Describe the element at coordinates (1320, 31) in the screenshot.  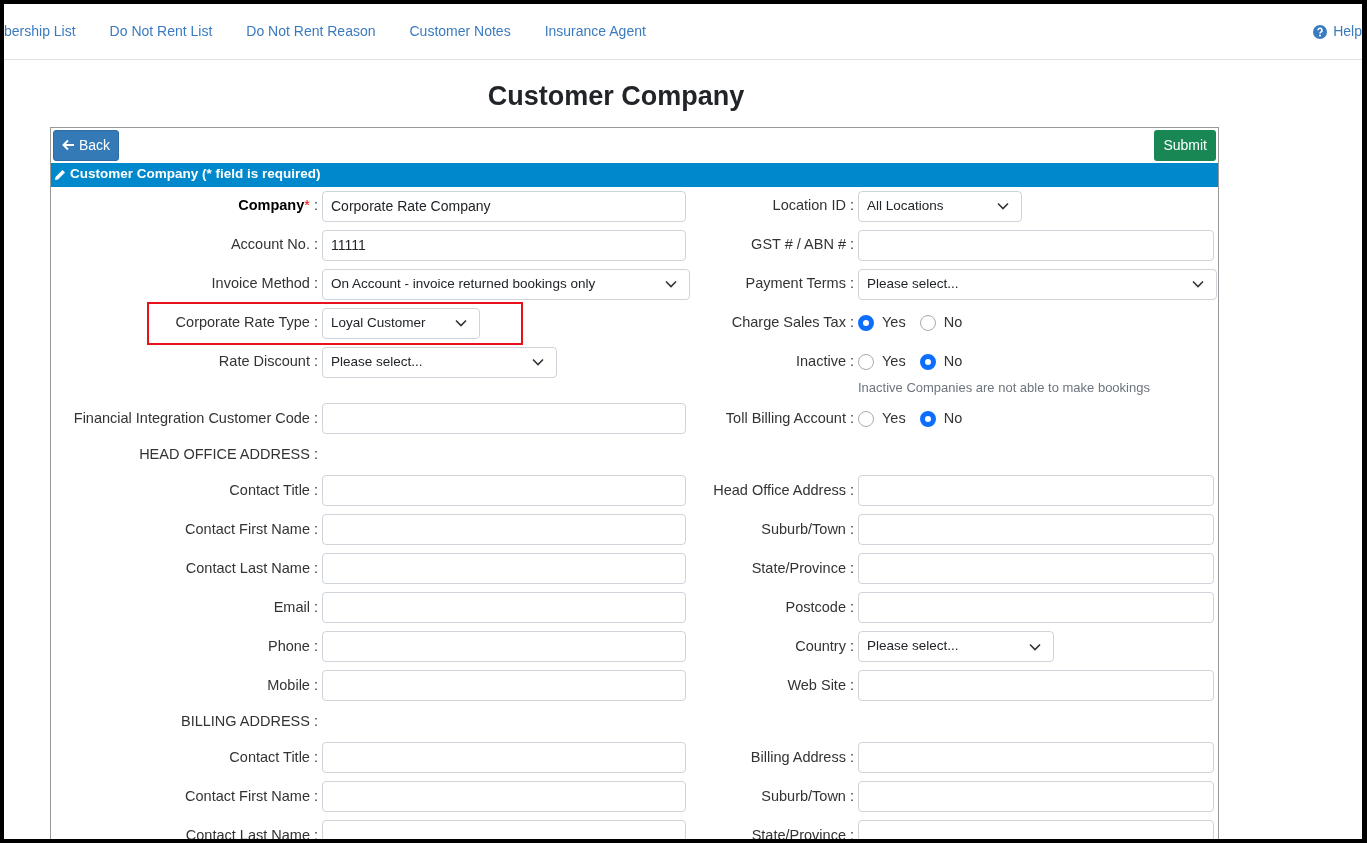
I see `help-icon` at that location.